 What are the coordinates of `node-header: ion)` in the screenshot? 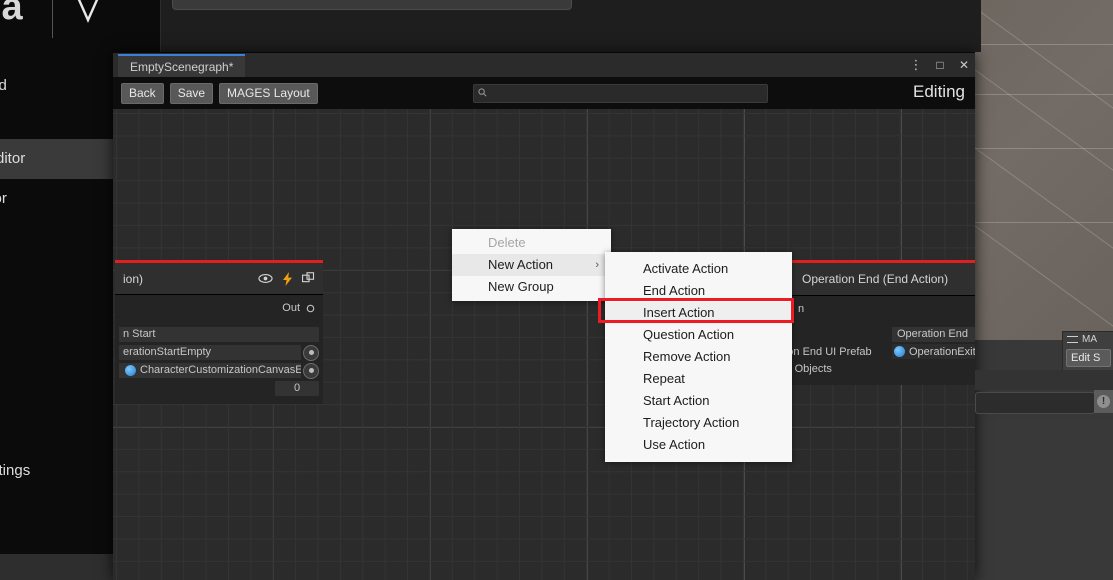 It's located at (219, 279).